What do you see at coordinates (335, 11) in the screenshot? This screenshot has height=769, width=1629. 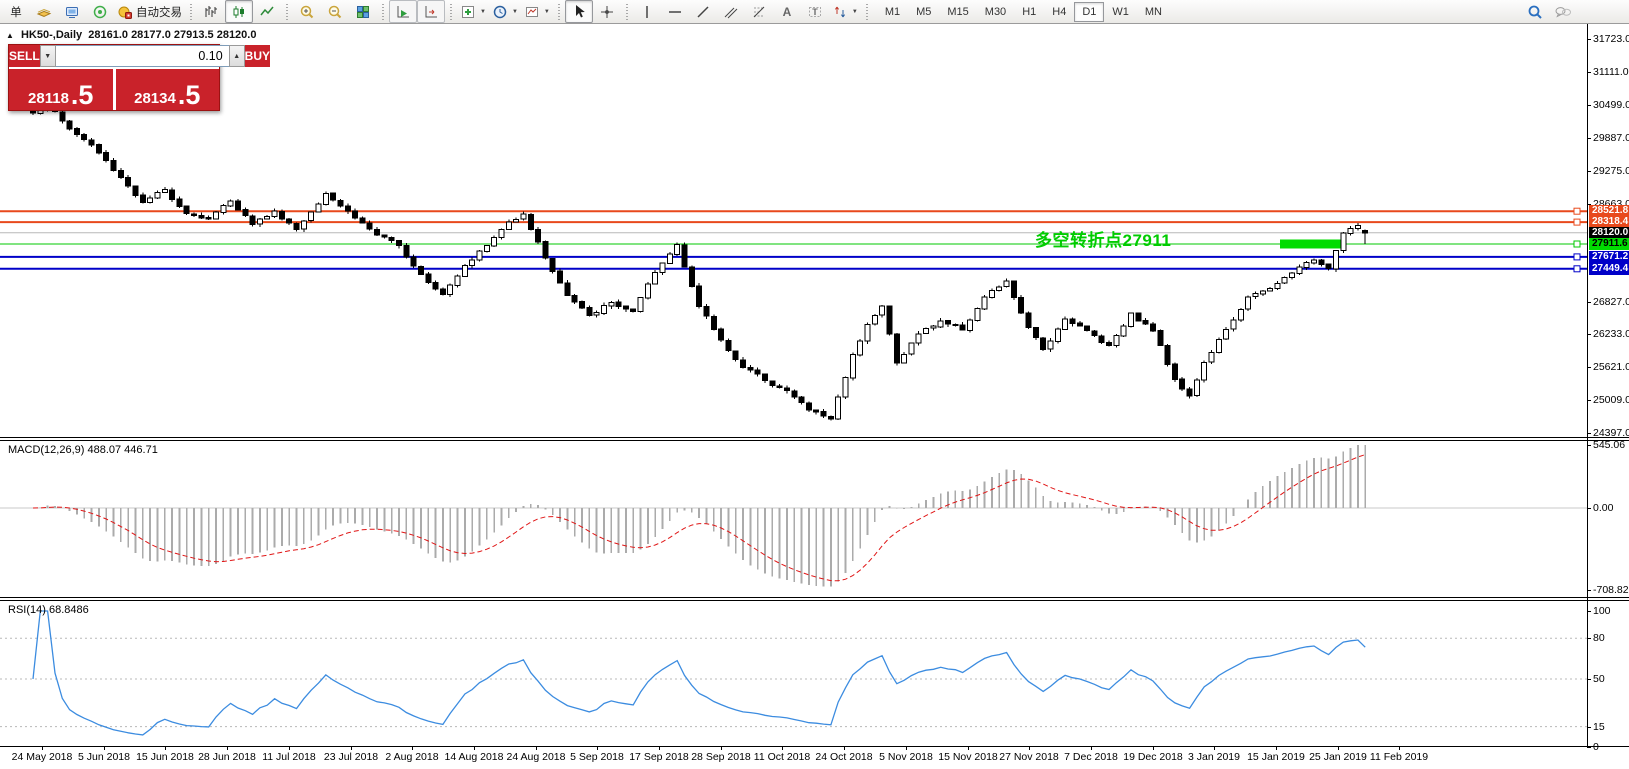 I see `zoom-out-icon` at bounding box center [335, 11].